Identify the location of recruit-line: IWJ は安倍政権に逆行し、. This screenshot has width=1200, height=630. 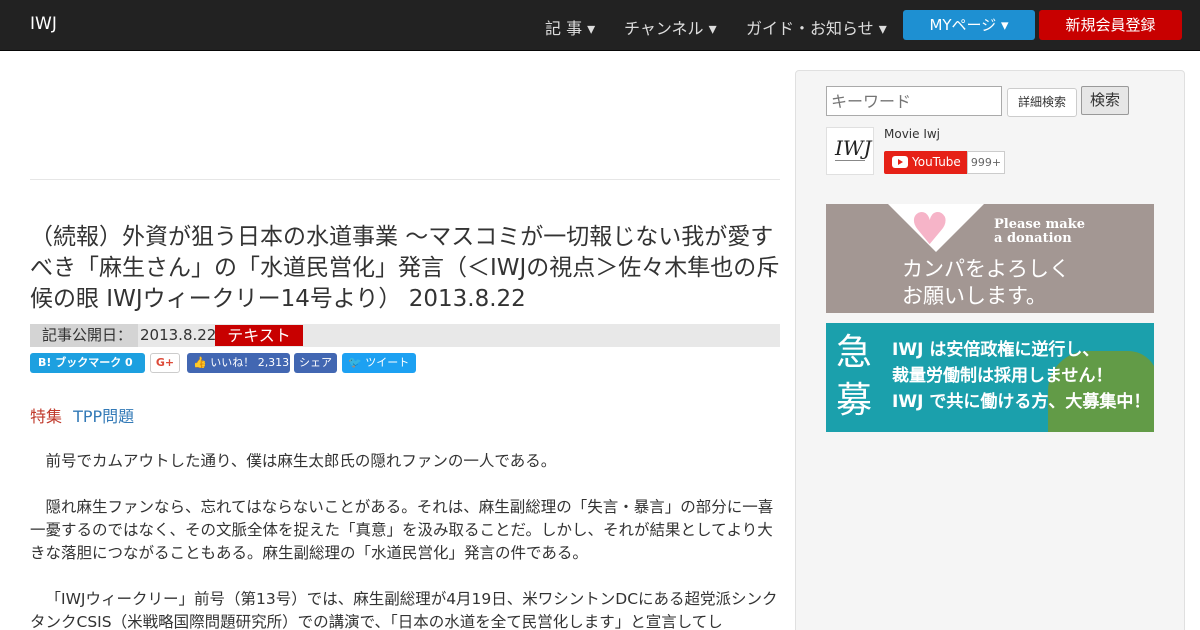
(996, 350).